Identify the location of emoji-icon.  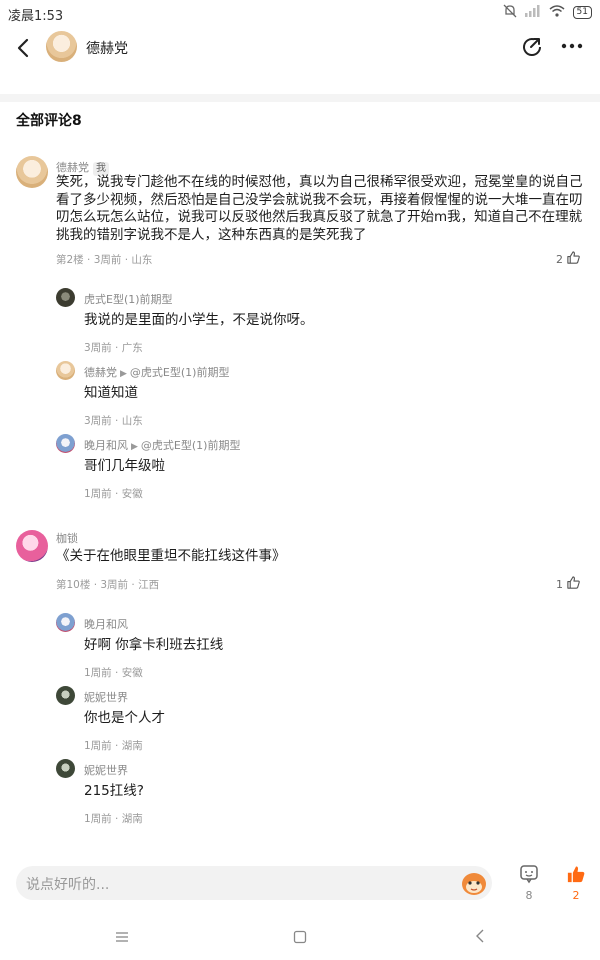
(474, 885).